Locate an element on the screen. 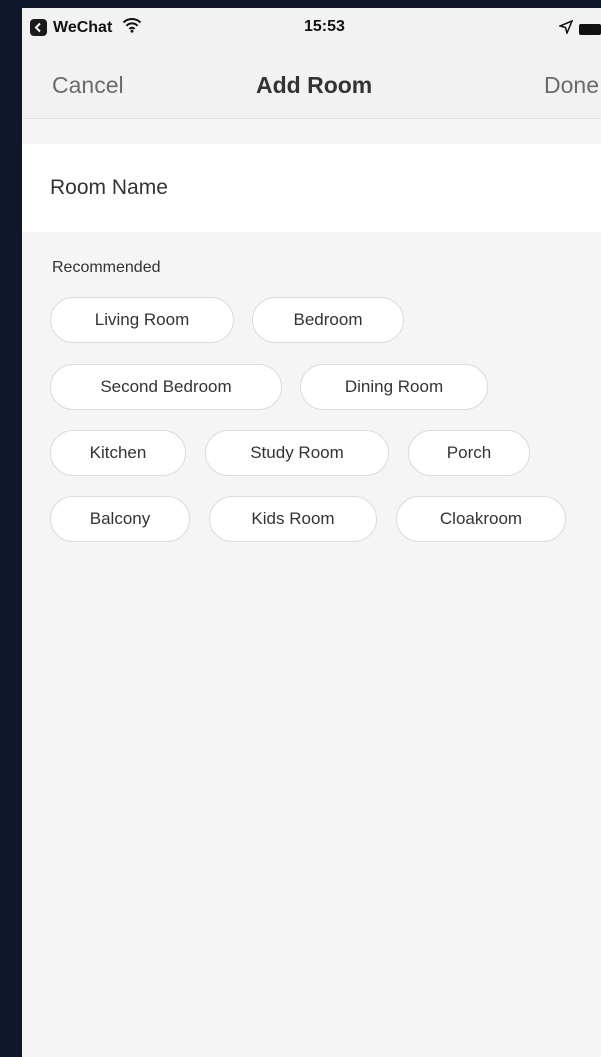 This screenshot has height=1057, width=601. chip-second-bedroom: Second Bedroom is located at coordinates (166, 387).